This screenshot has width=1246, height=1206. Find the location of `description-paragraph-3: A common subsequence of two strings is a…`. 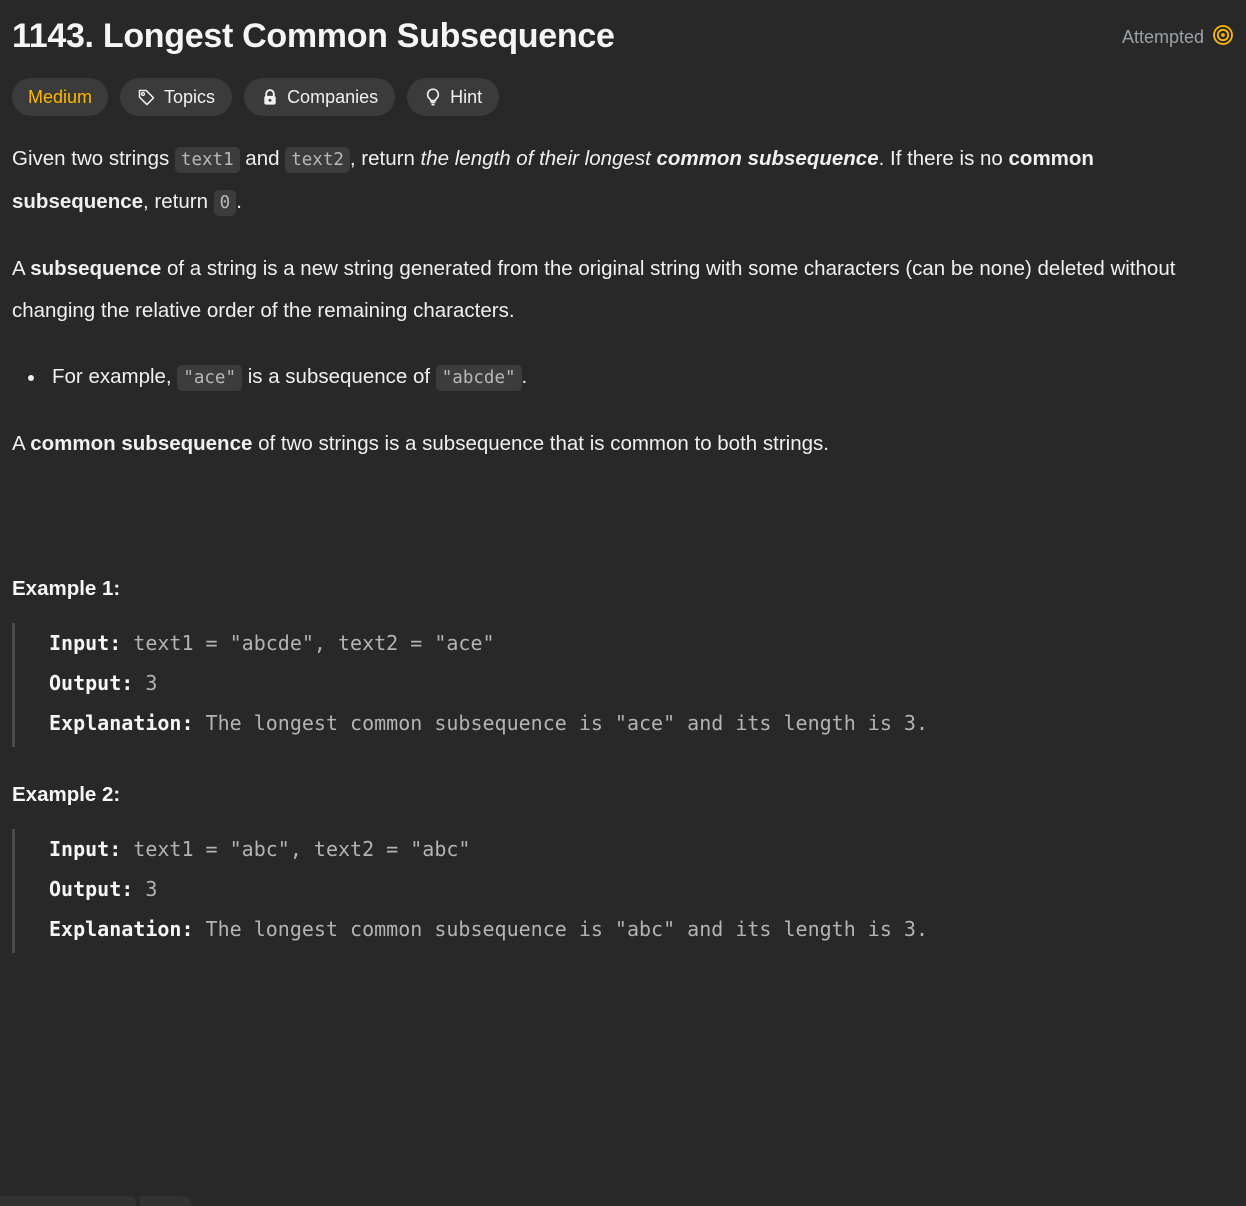

description-paragraph-3: A common subsequence of two strings is a… is located at coordinates (623, 444).